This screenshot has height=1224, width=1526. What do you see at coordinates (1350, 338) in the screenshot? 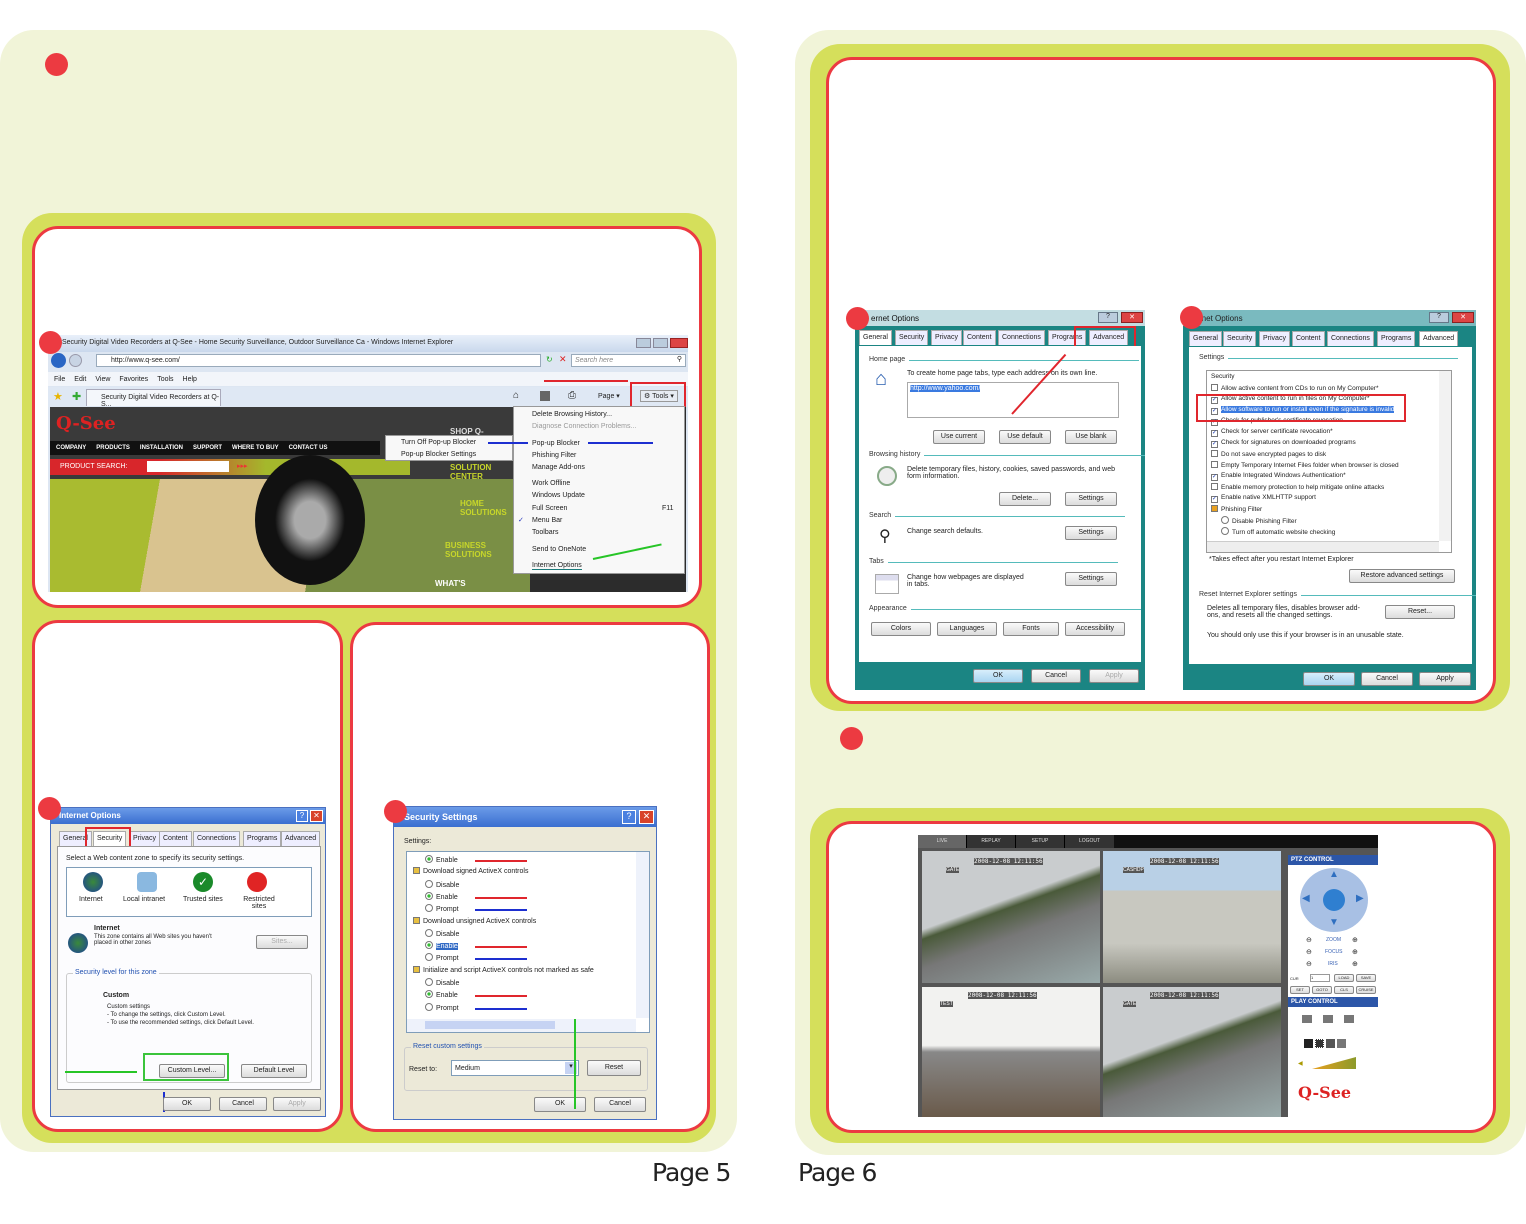
I see `tab-connections: Connections` at bounding box center [1350, 338].